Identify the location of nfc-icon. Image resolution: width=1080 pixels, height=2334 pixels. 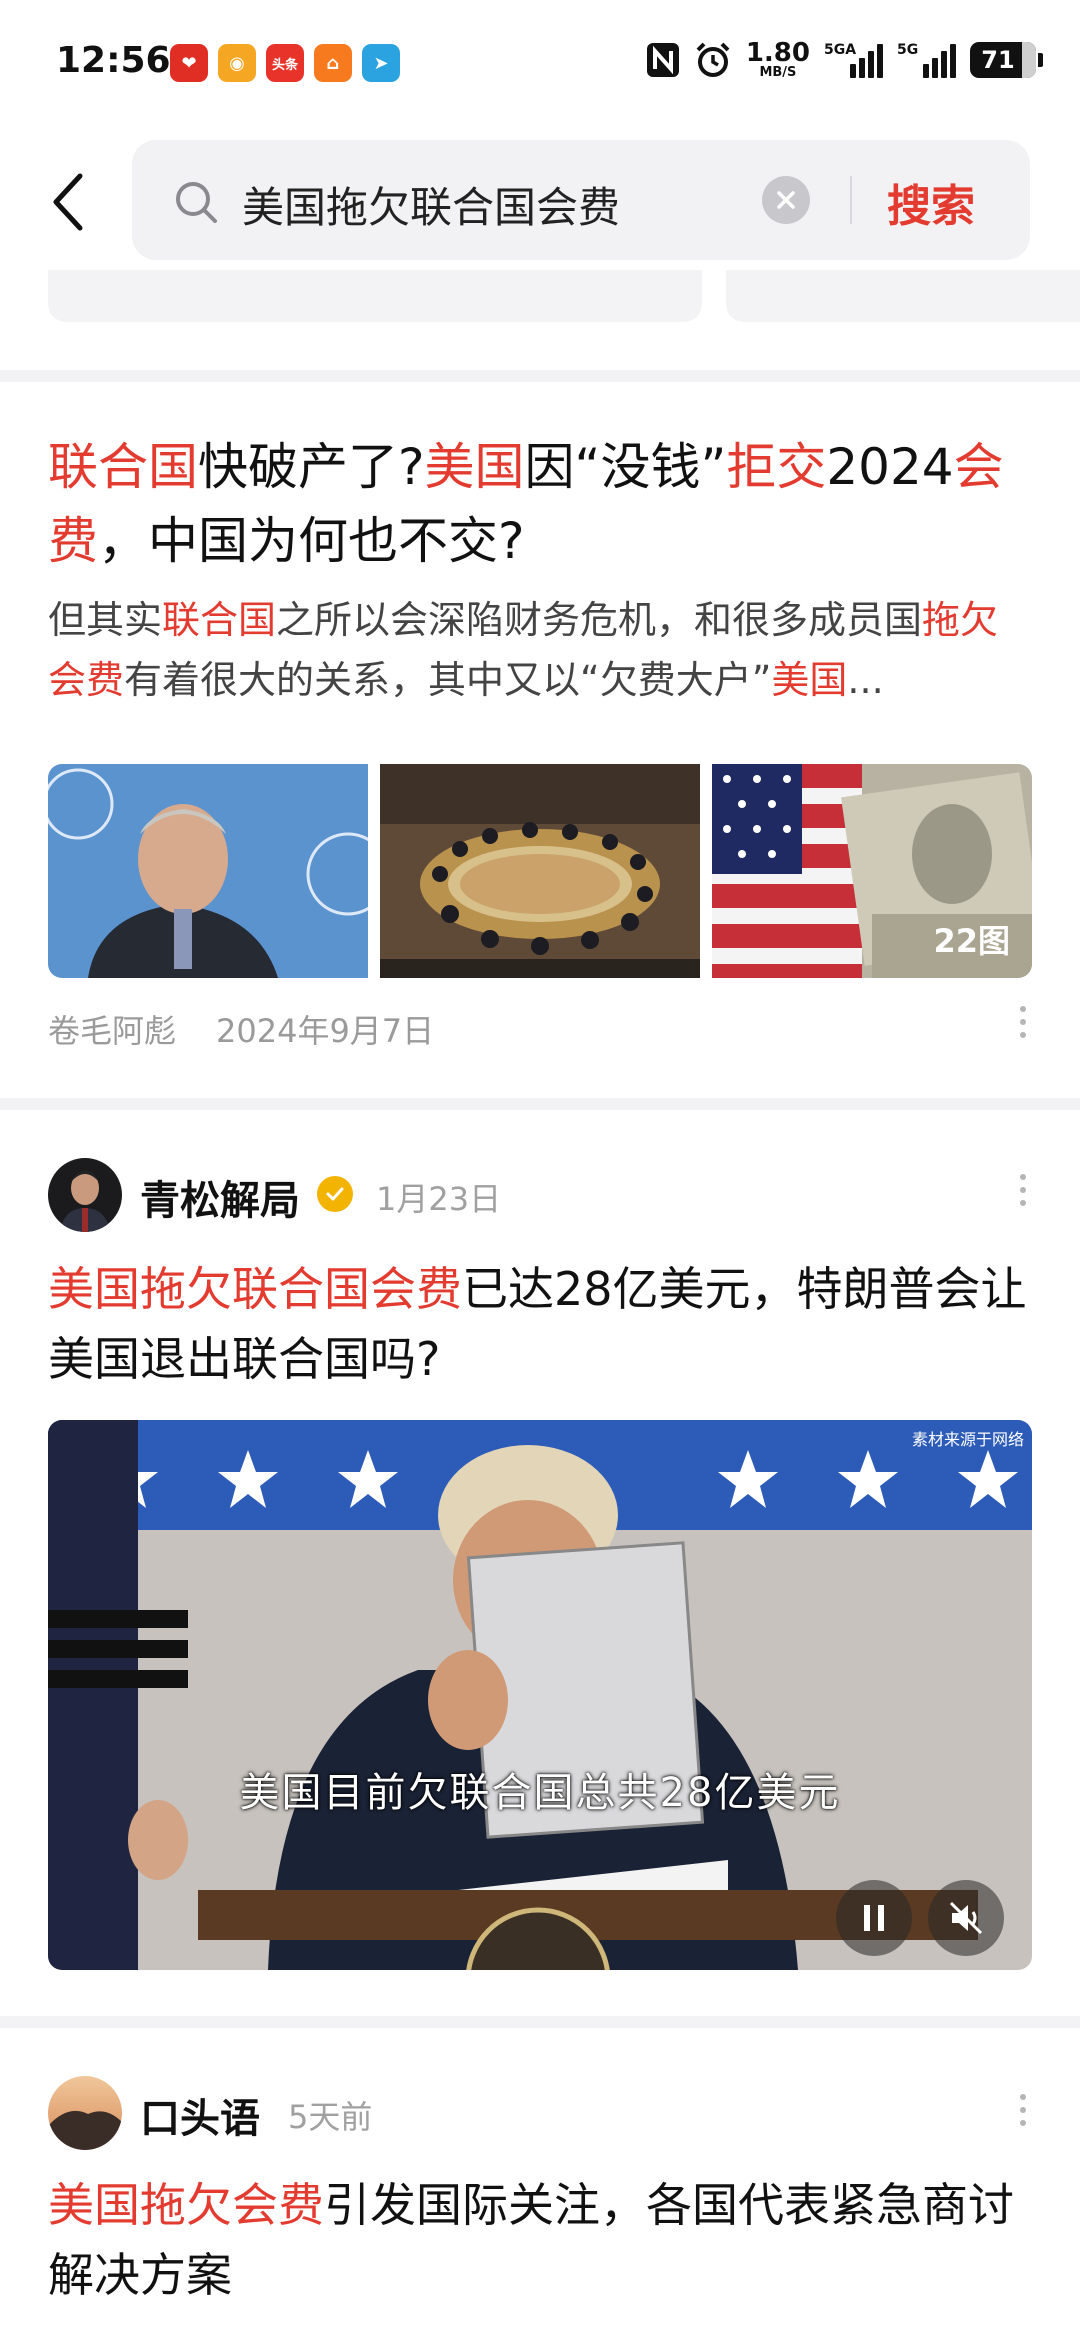
(662, 59).